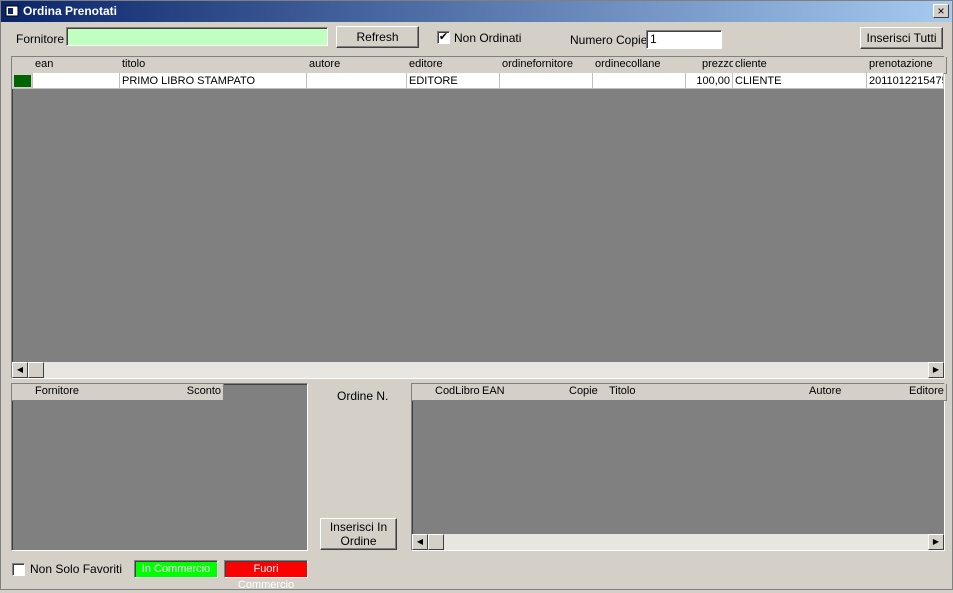 The height and width of the screenshot is (593, 953). Describe the element at coordinates (678, 542) in the screenshot. I see `ordine-grid-hscrollbar: ◀ ▶` at that location.